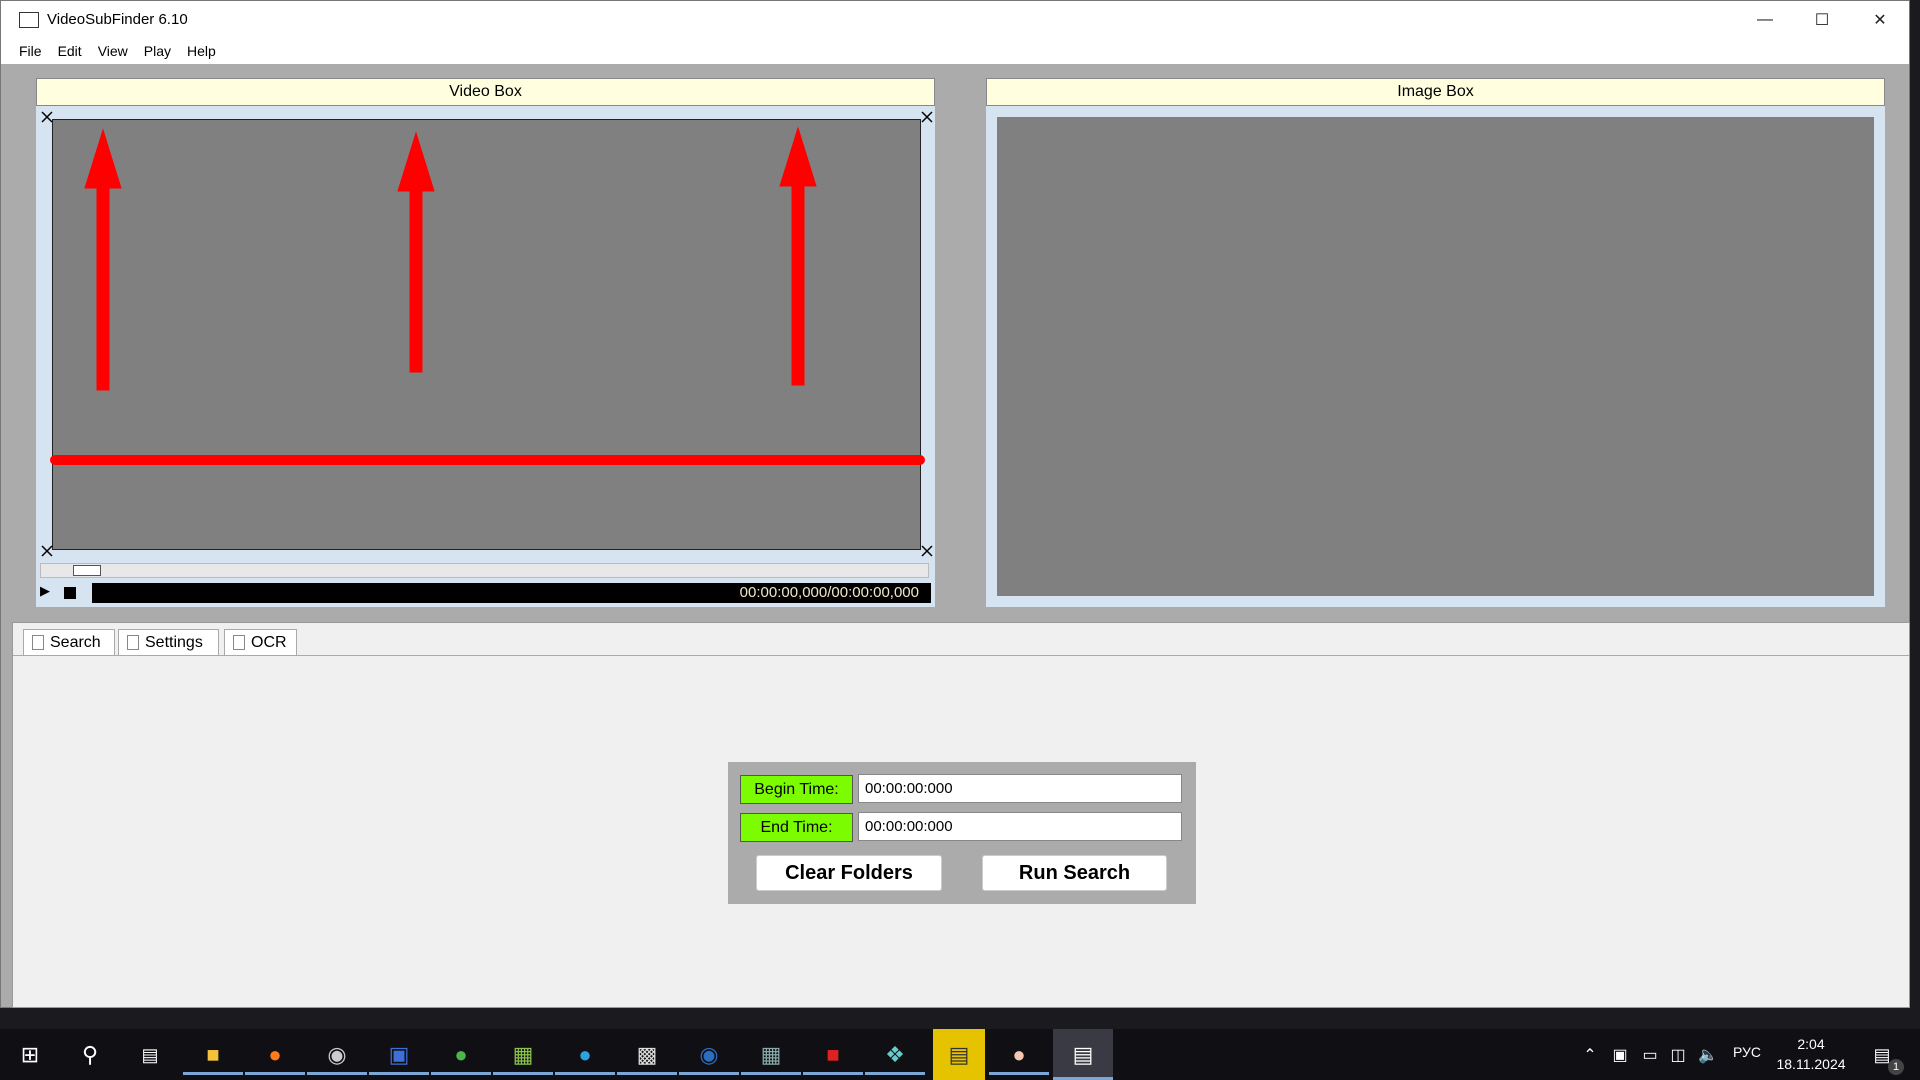 This screenshot has width=1920, height=1080. I want to click on tab-ocr: OCR, so click(260, 642).